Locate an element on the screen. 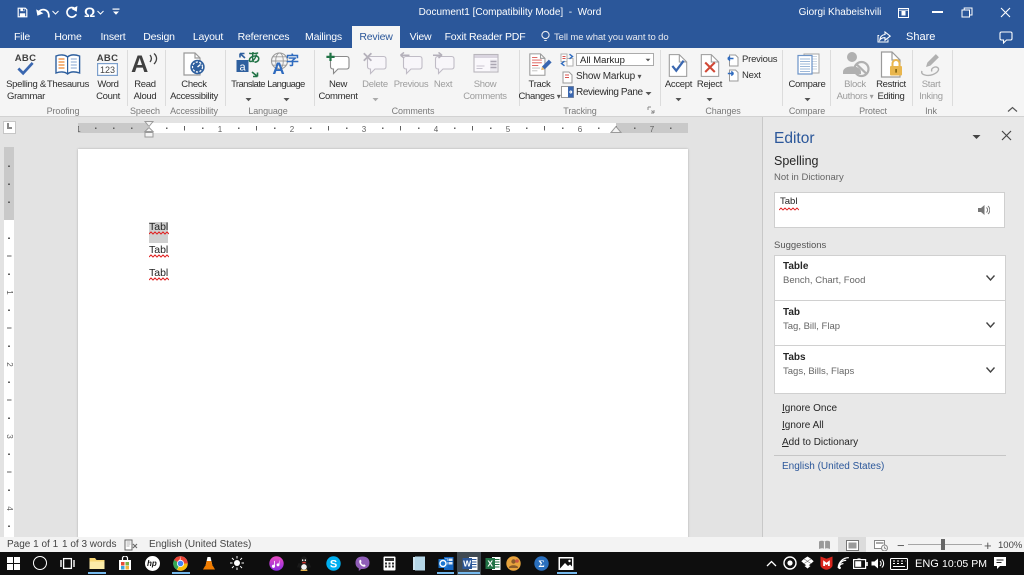 This screenshot has width=1024, height=575. svg-text: 字 is located at coordinates (292, 60).